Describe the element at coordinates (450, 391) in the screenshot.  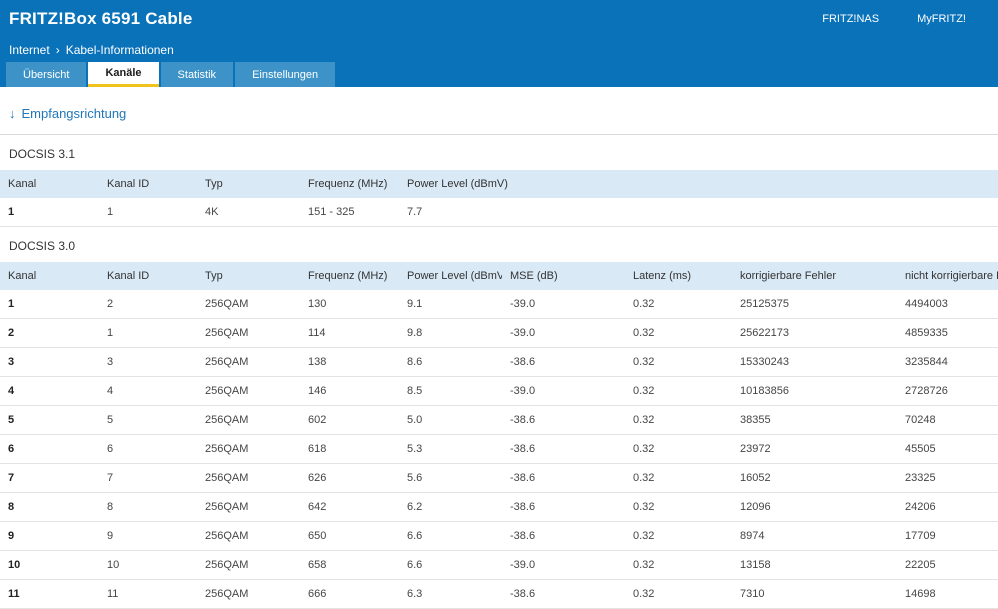
I see `table-cell: 8.5` at that location.